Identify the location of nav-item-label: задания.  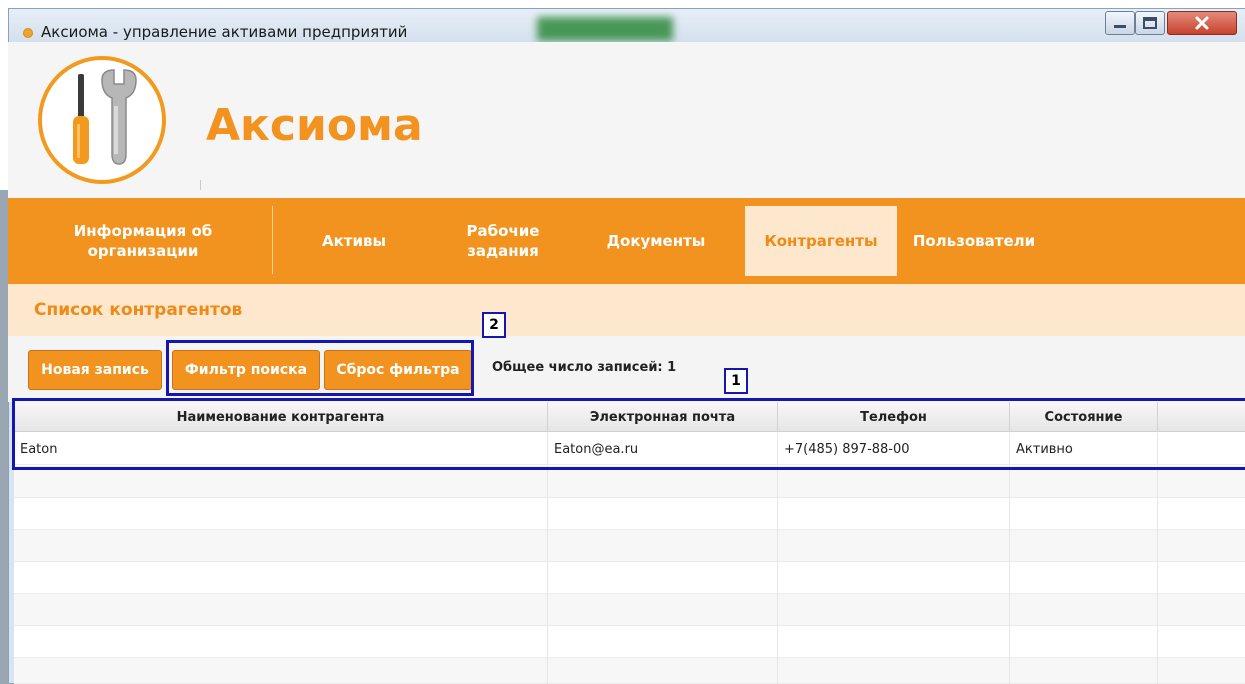
(503, 251).